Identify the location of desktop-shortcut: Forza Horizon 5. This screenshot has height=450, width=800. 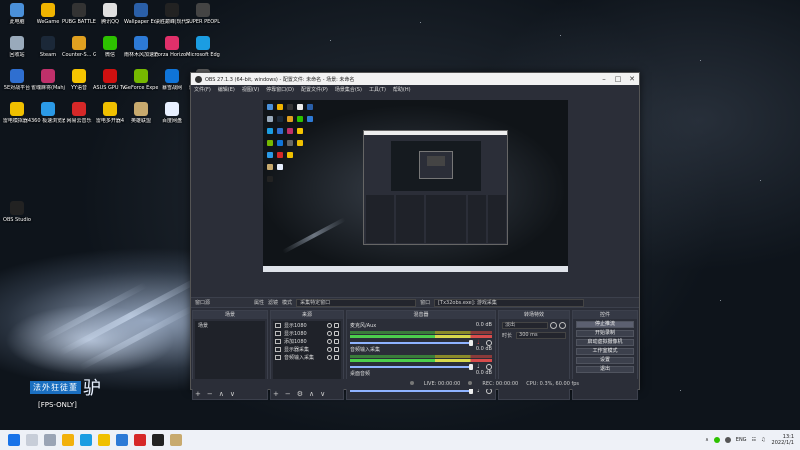
(172, 47).